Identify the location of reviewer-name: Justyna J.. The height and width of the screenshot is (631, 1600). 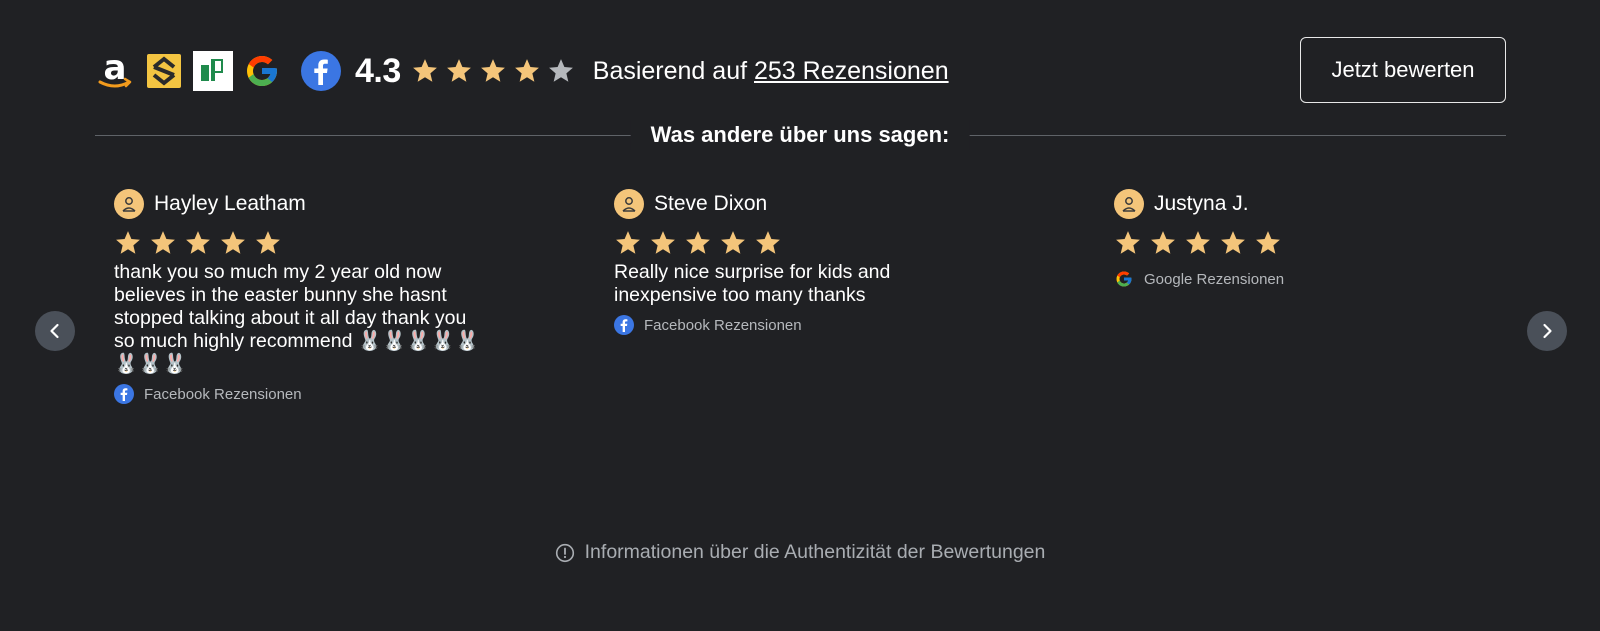
(1201, 203).